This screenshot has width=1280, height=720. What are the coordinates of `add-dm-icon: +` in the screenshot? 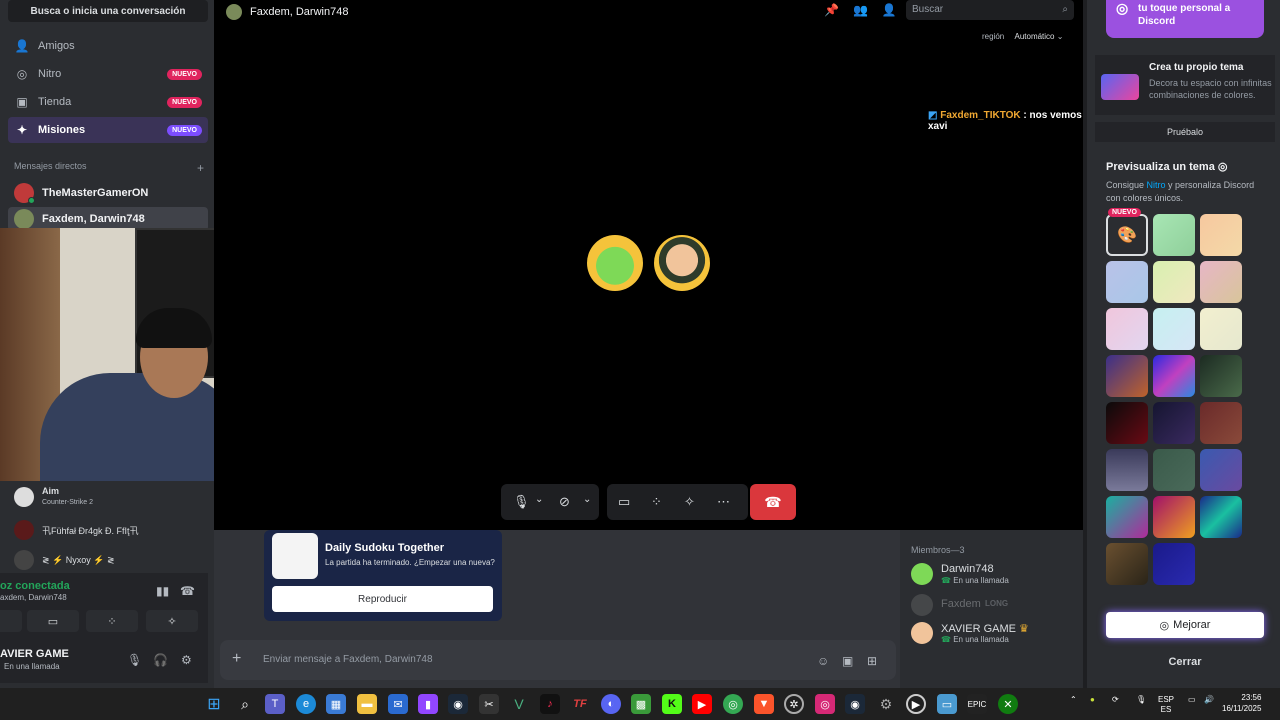 It's located at (200, 168).